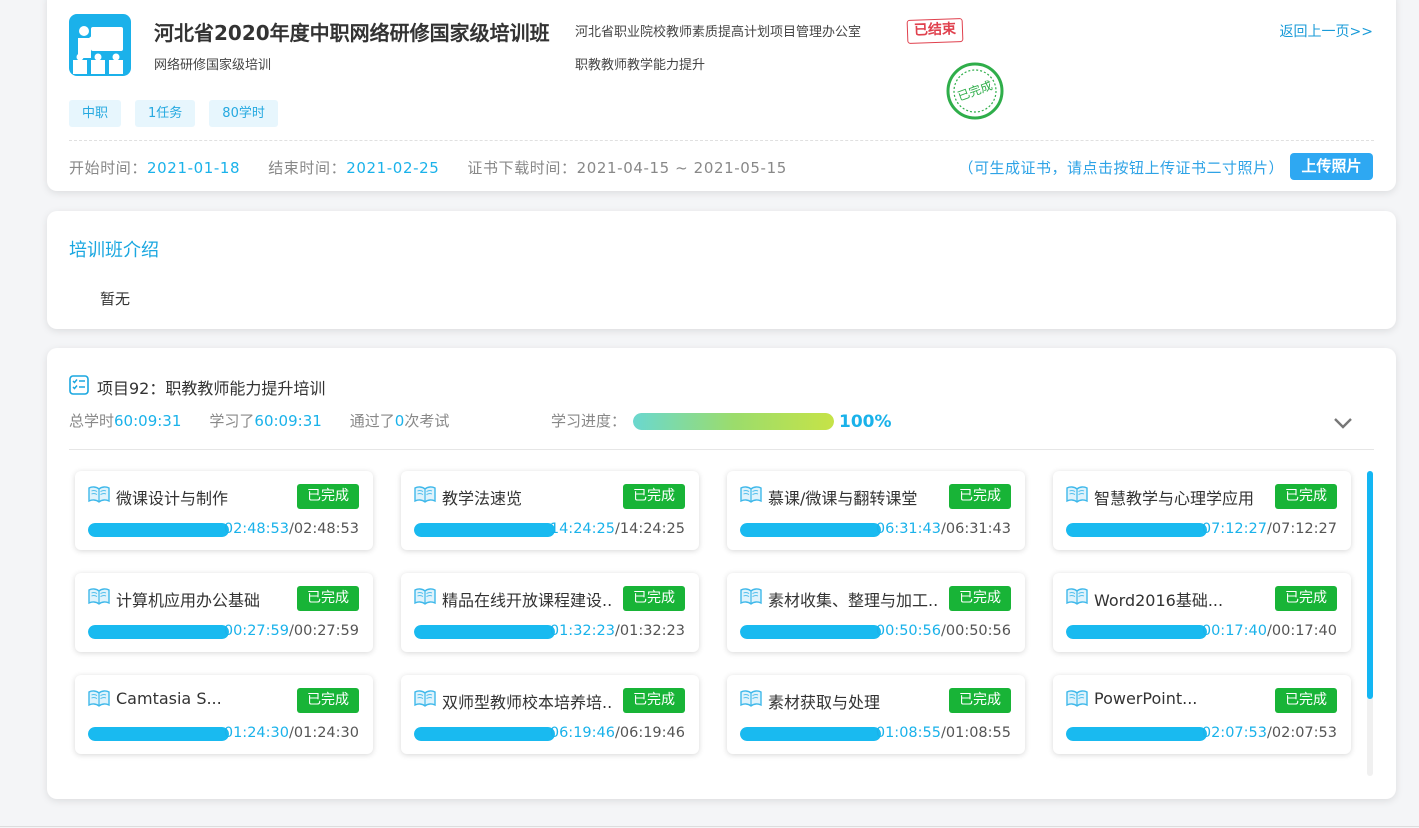 The height and width of the screenshot is (828, 1419). Describe the element at coordinates (943, 733) in the screenshot. I see `course-time: 01:08:55/01:08:55` at that location.